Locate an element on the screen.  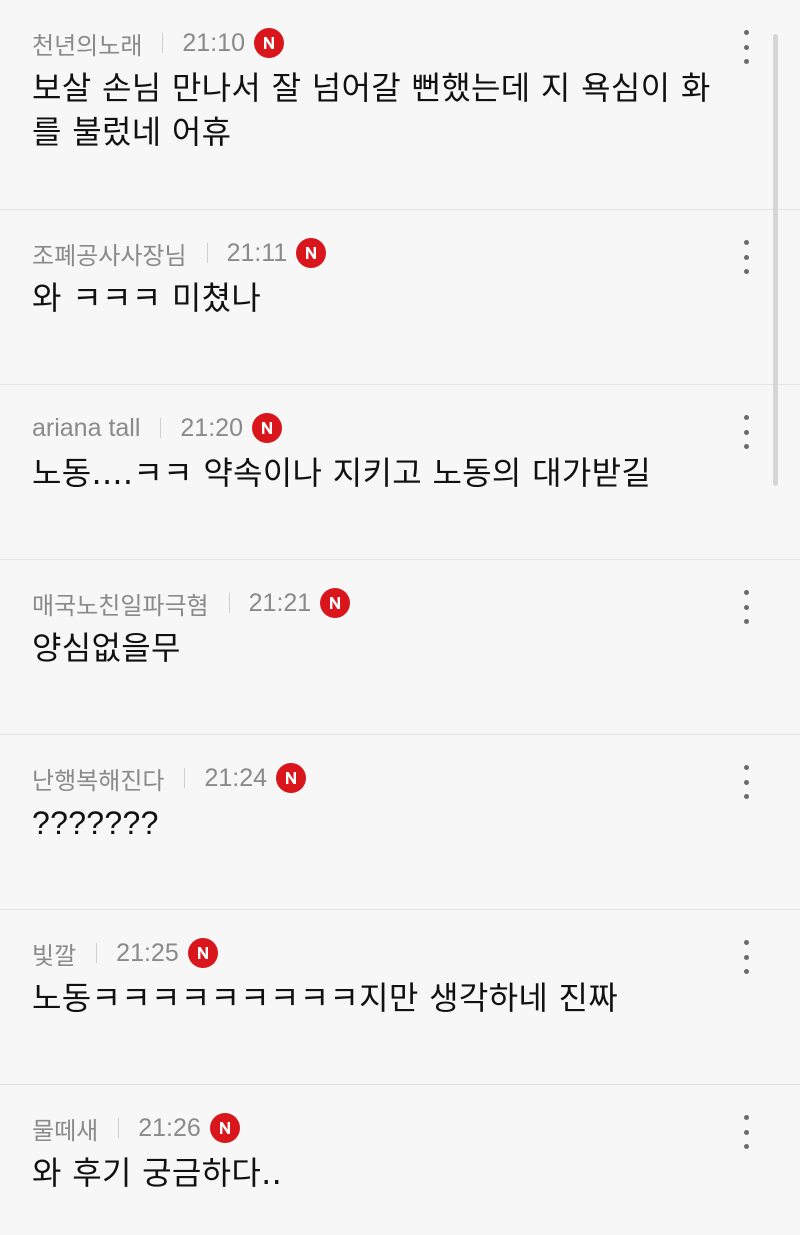
comment-time: 21:21 is located at coordinates (280, 602).